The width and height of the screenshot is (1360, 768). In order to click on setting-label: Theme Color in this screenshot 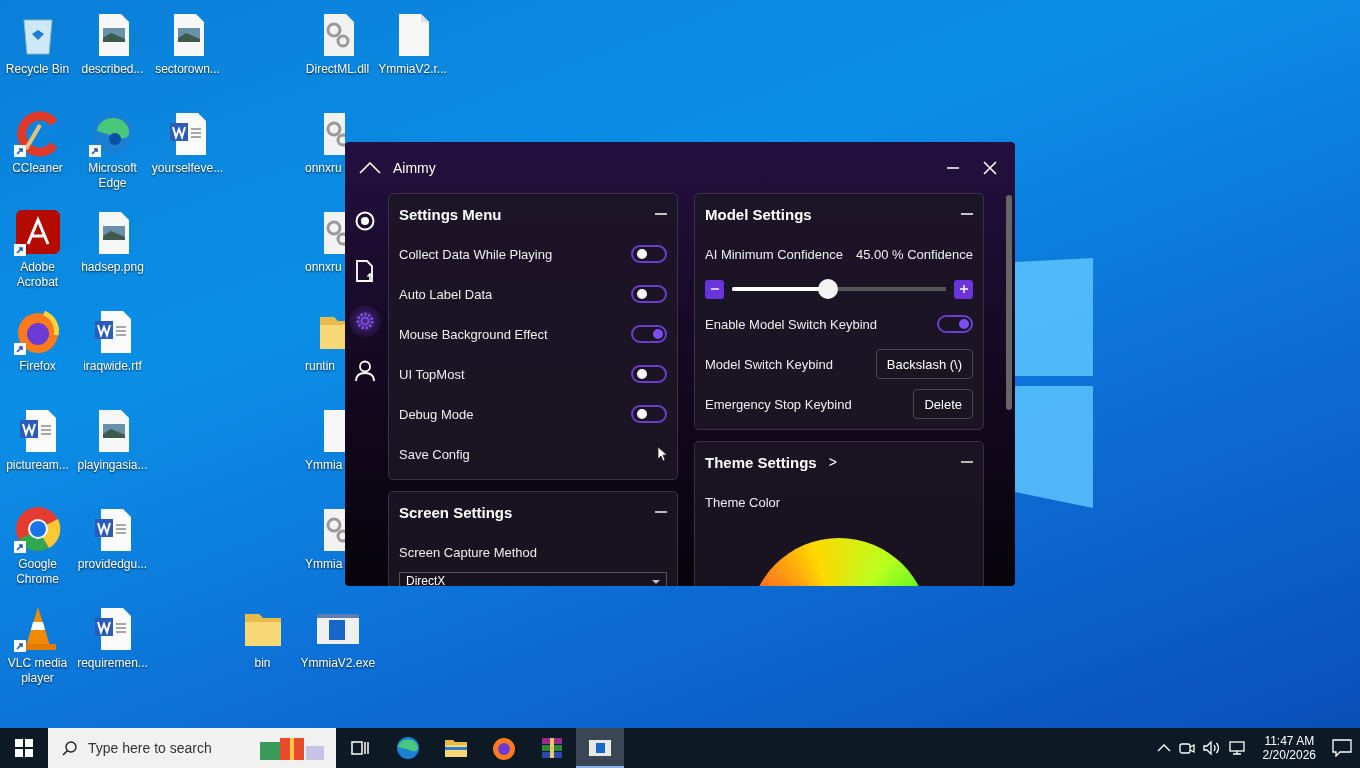, I will do `click(743, 502)`.